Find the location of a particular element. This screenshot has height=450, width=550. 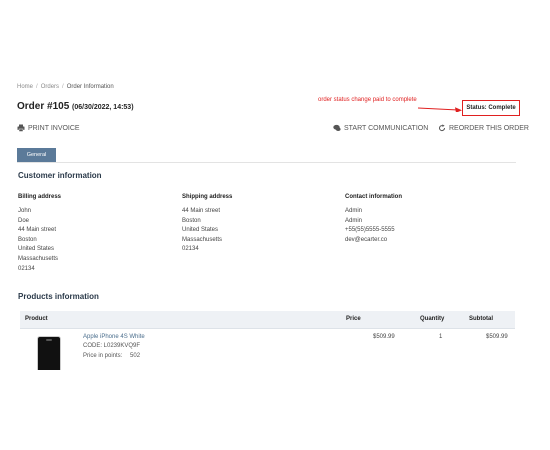

products-table-header: Product Price Quantity Subtotal is located at coordinates (267, 320).